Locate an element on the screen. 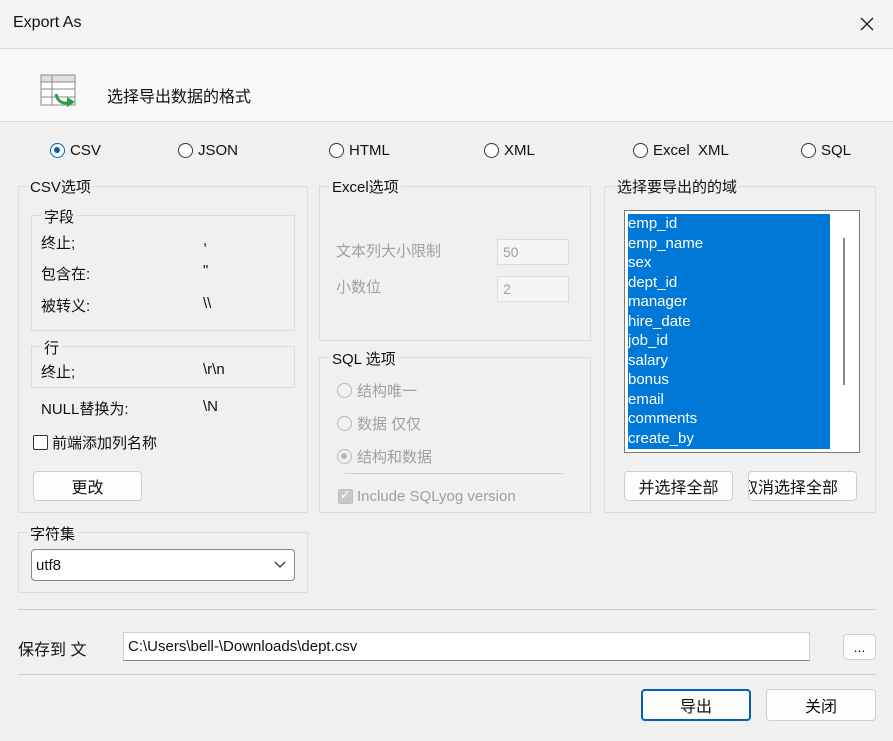  format-radio-label: SQL is located at coordinates (836, 150).